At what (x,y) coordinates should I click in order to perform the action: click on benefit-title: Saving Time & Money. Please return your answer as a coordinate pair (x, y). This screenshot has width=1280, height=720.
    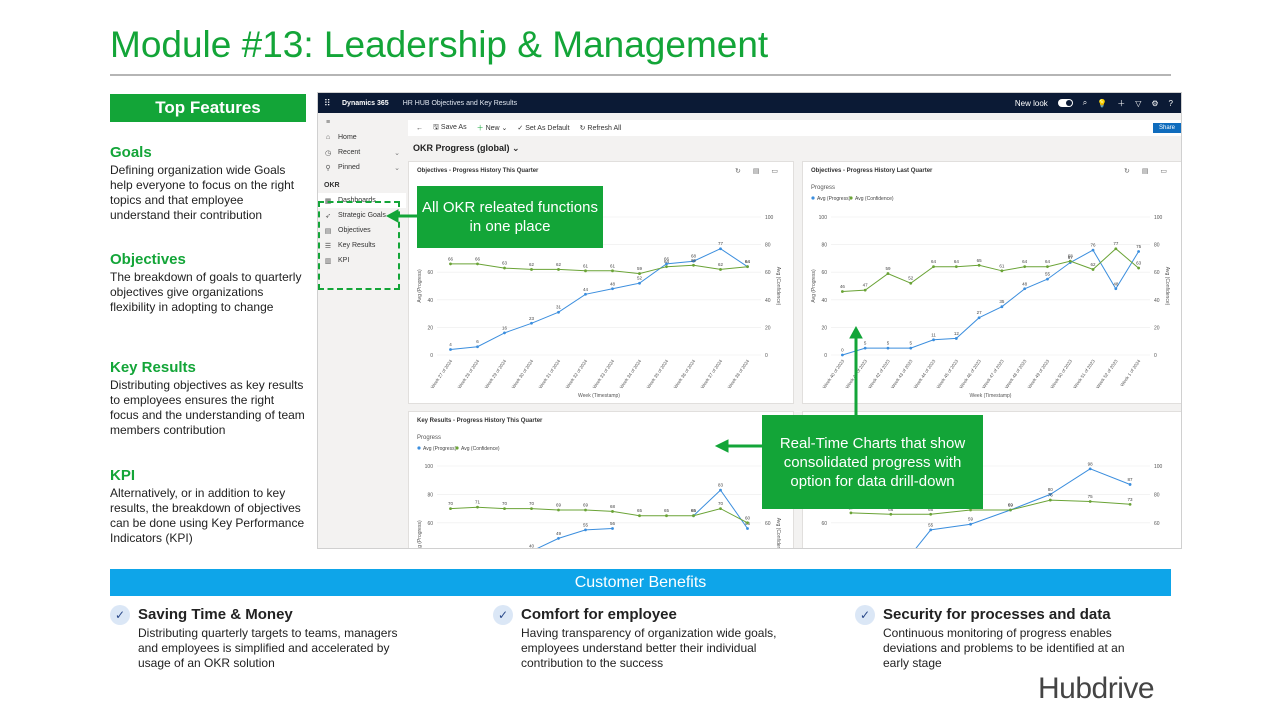
    Looking at the image, I should click on (215, 614).